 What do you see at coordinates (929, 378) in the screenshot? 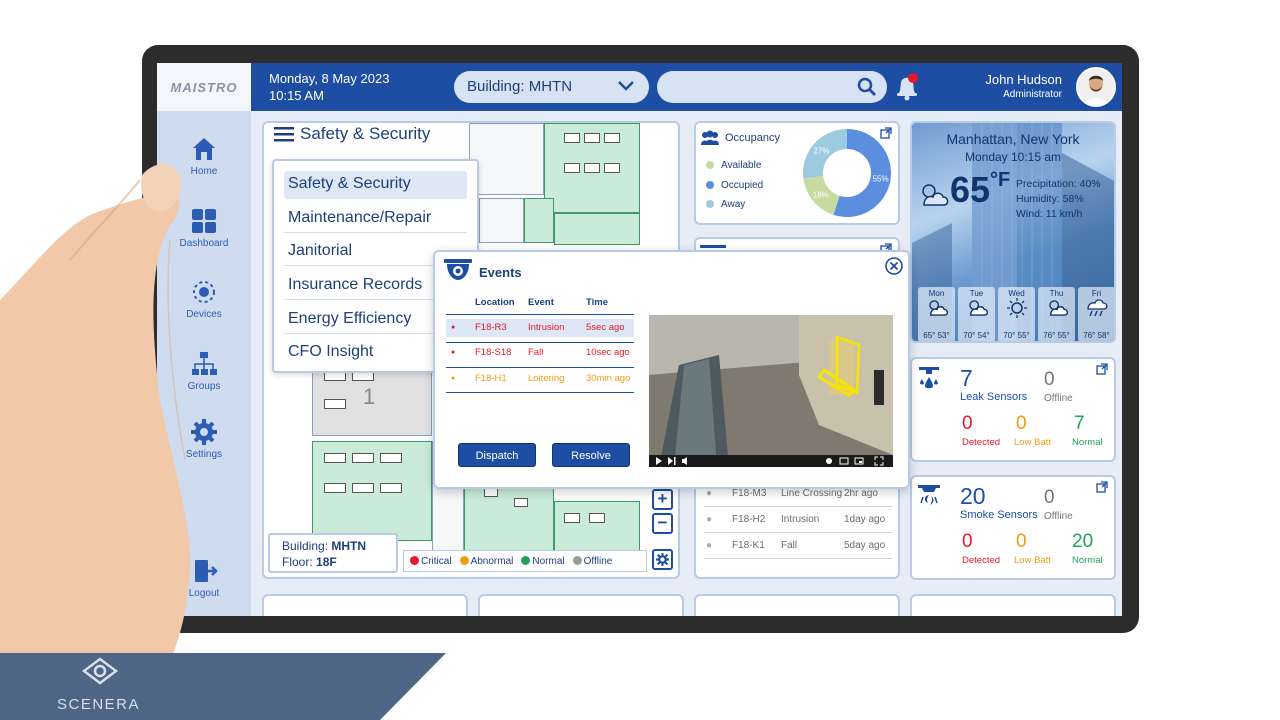
I see `water-leak-icon` at bounding box center [929, 378].